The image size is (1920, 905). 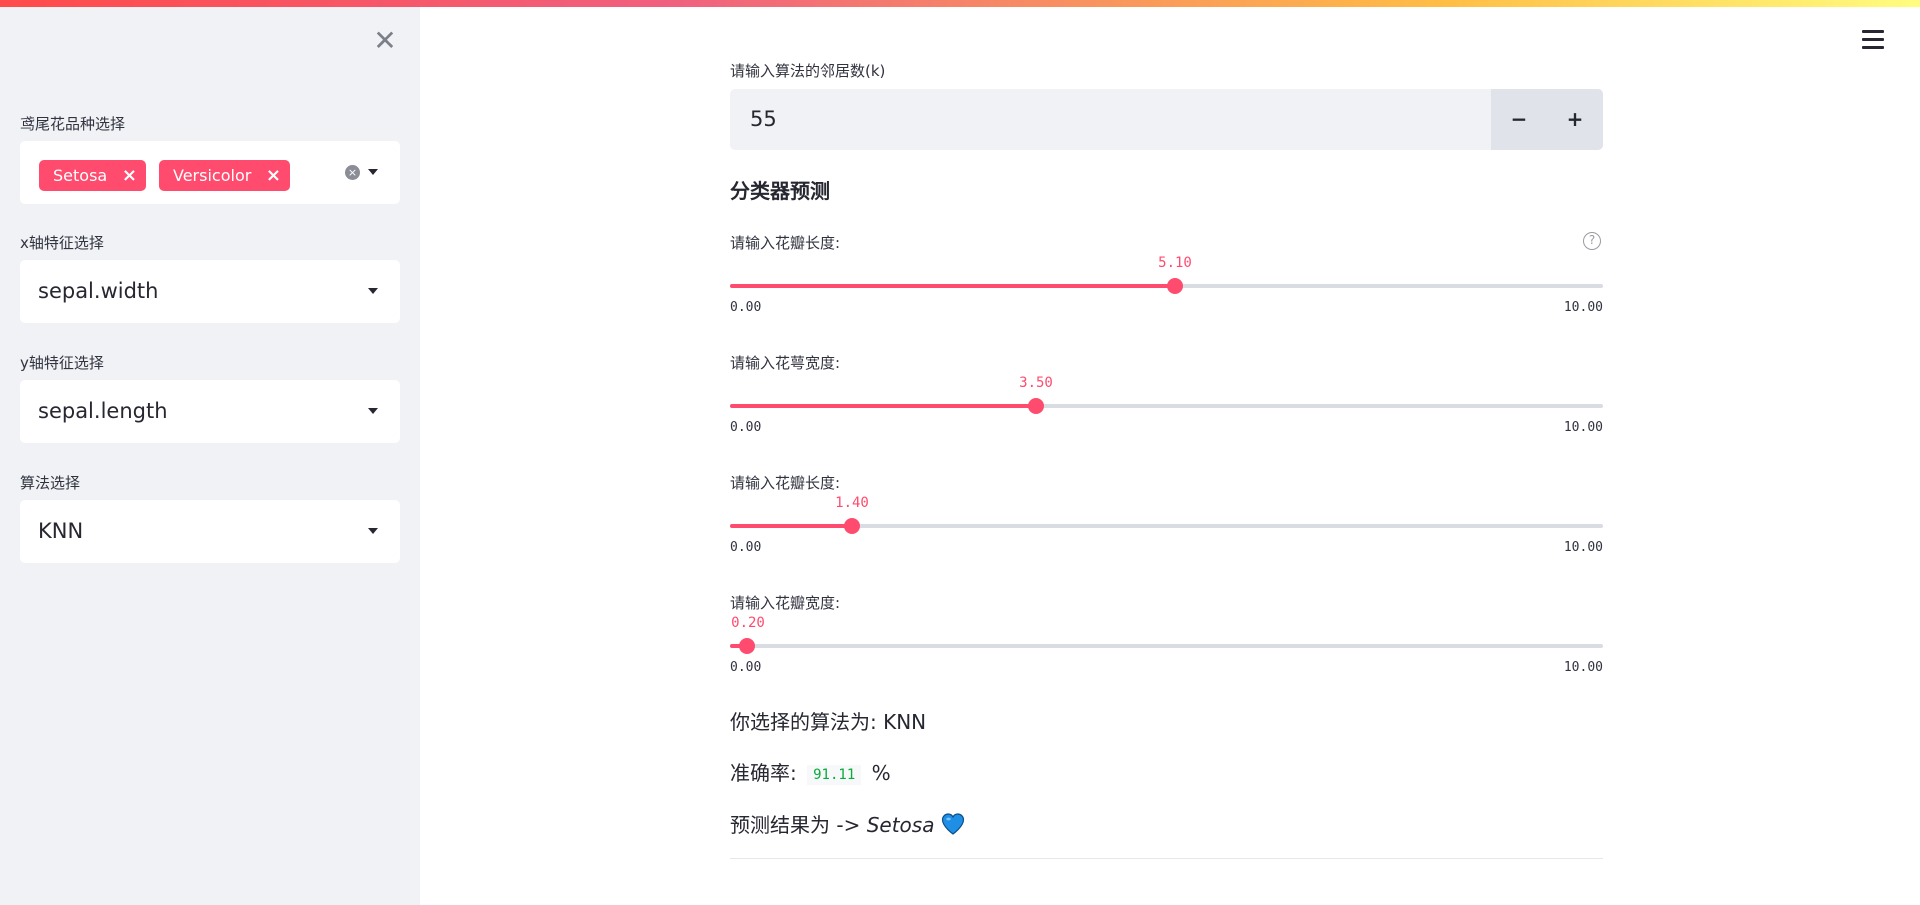 What do you see at coordinates (795, 825) in the screenshot?
I see `prediction-prefix: 预测结果为 ->` at bounding box center [795, 825].